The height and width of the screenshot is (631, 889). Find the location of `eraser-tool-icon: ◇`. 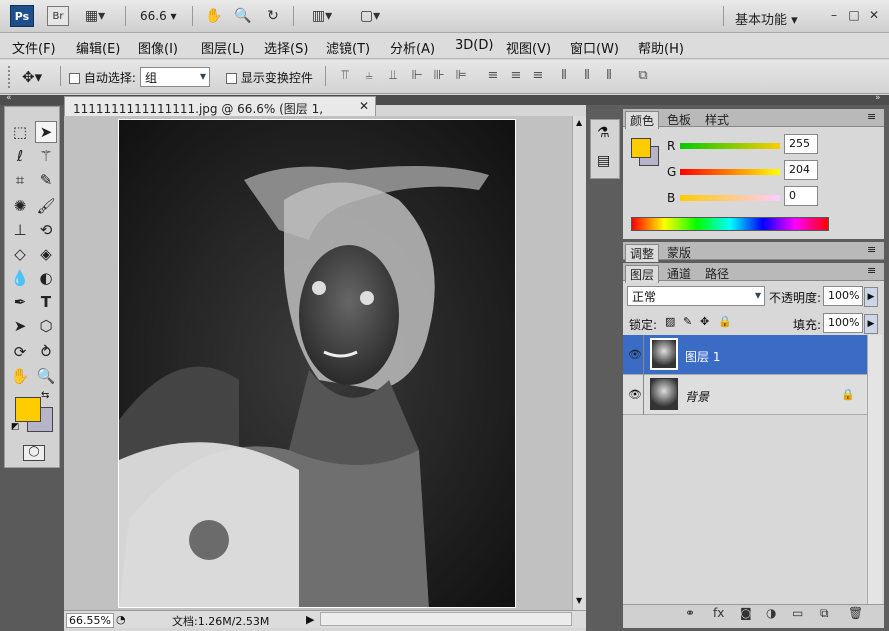

eraser-tool-icon: ◇ is located at coordinates (20, 254).